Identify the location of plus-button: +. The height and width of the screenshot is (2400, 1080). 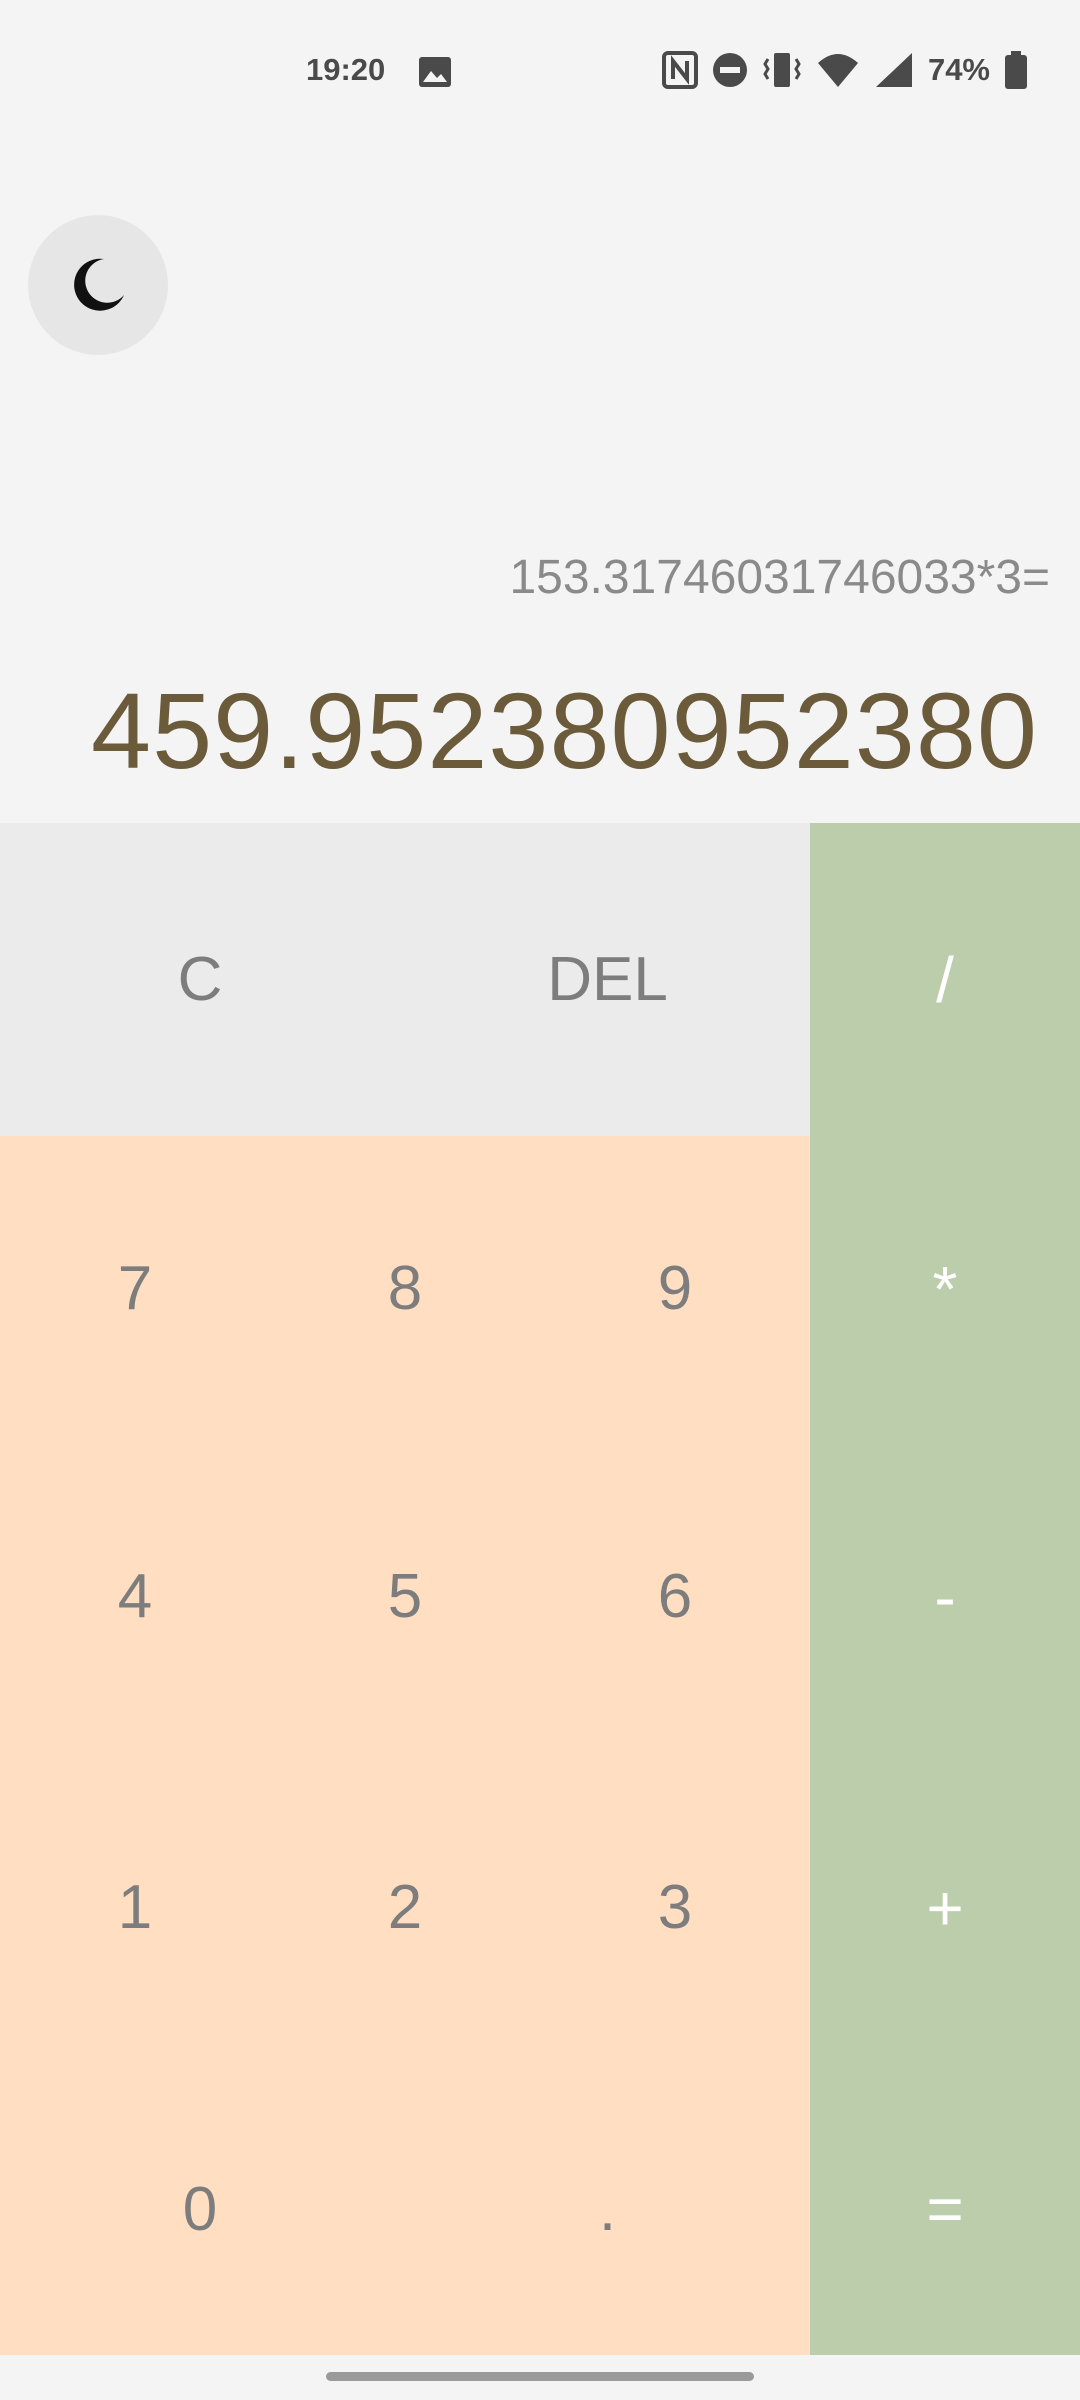
(945, 1907).